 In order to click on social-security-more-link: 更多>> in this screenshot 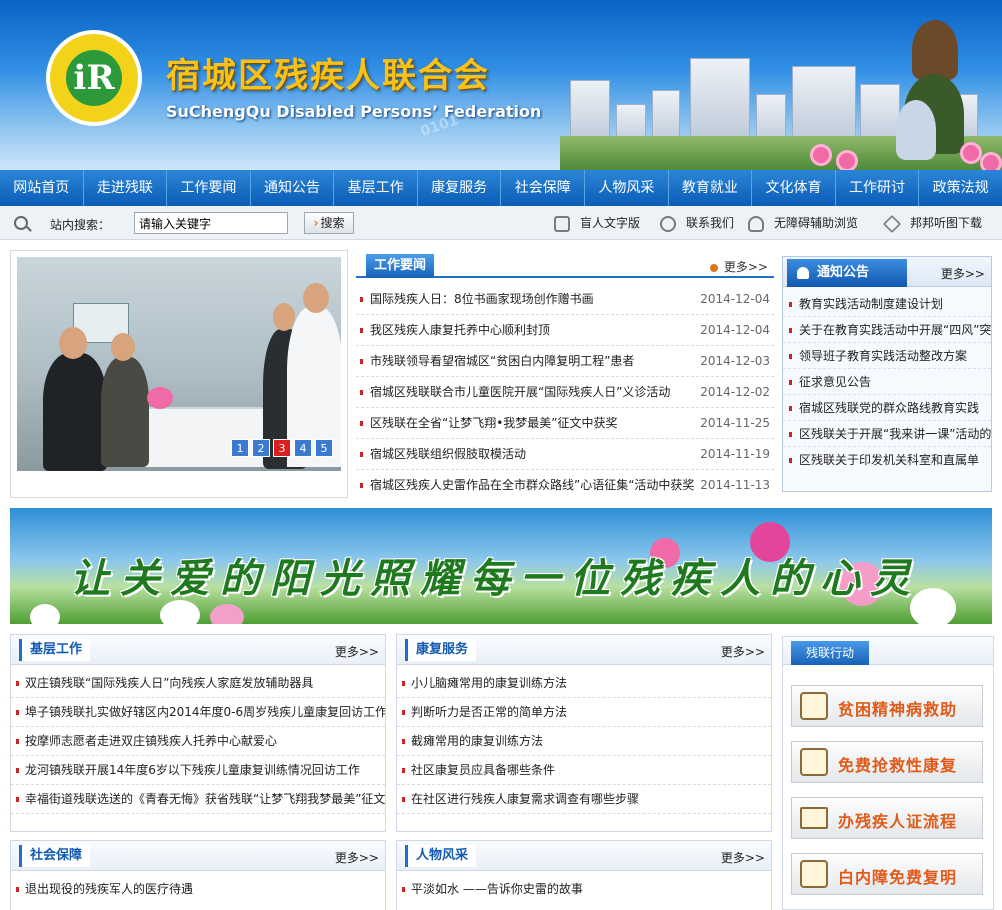, I will do `click(357, 857)`.